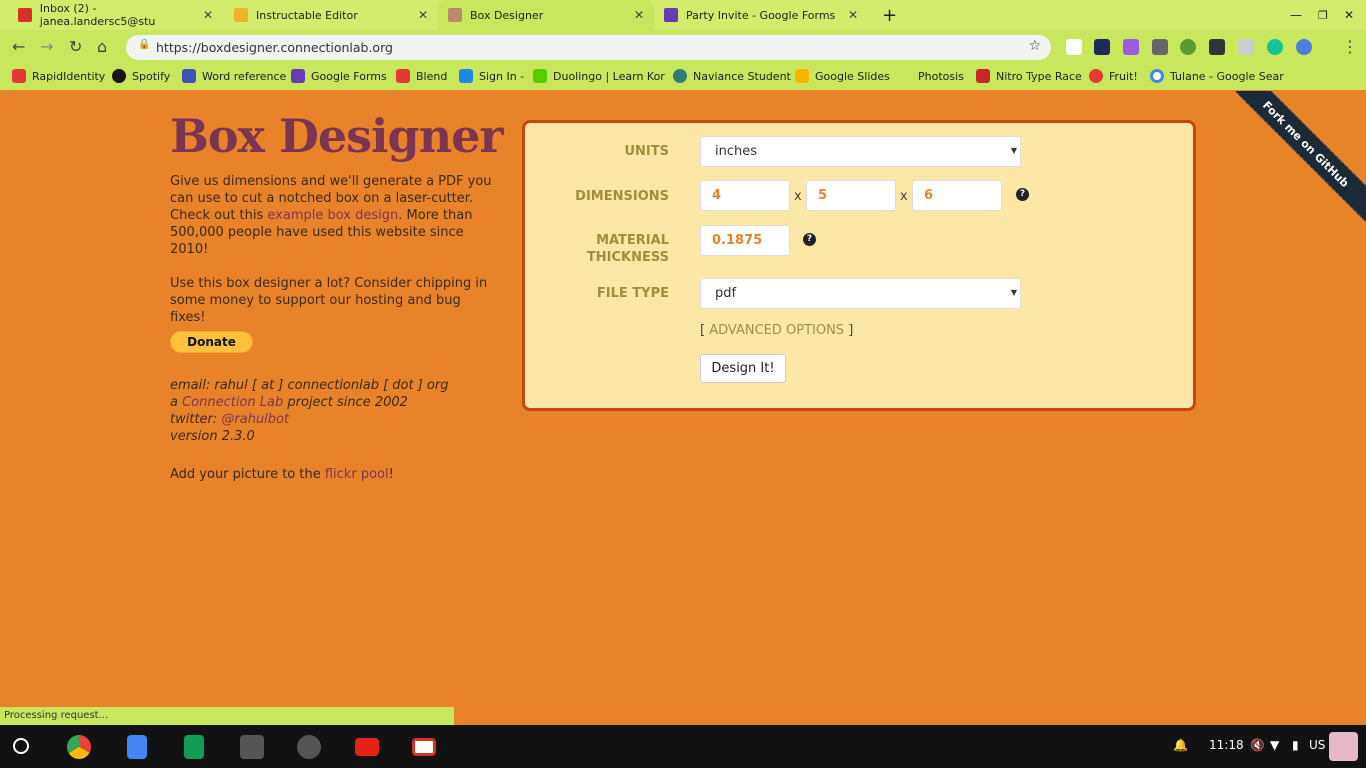 Image resolution: width=1366 pixels, height=768 pixels. I want to click on ribbon-text: Fork me on GitHub, so click(1301, 156).